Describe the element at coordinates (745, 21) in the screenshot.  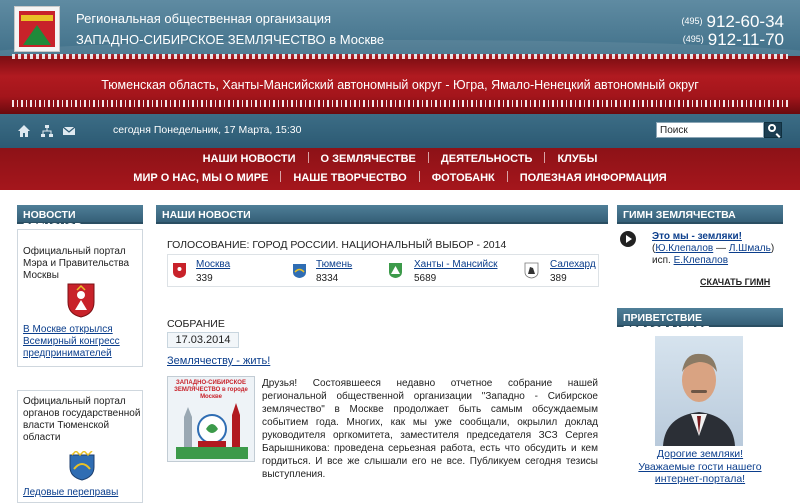
I see `phone-digits: 912-60-34` at that location.